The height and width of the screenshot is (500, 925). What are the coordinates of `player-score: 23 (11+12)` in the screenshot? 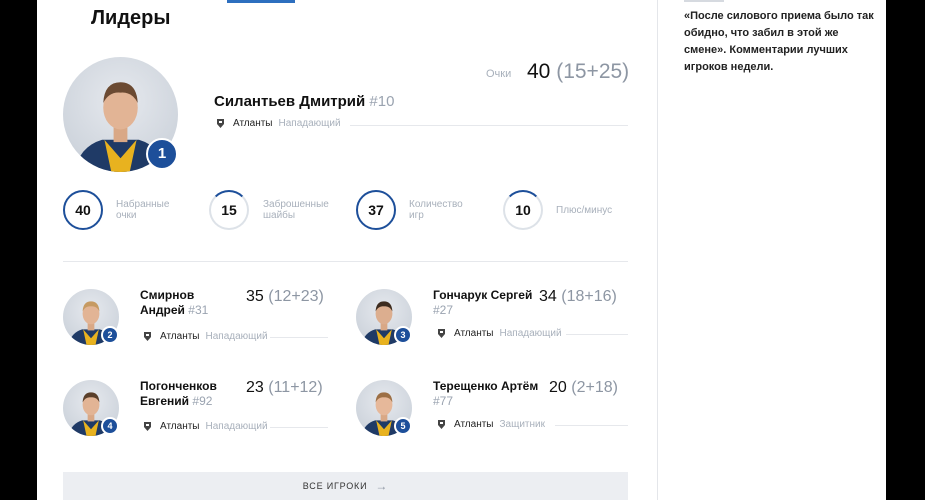 It's located at (284, 388).